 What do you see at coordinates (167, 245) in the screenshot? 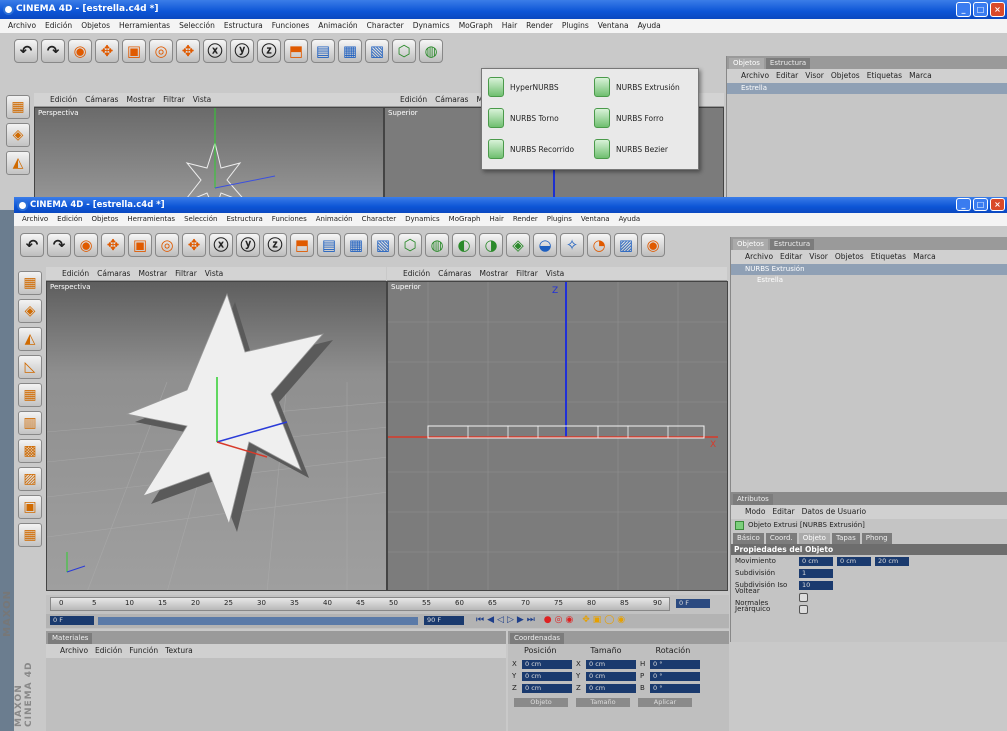
I see `rotate-icon: ◎` at bounding box center [167, 245].